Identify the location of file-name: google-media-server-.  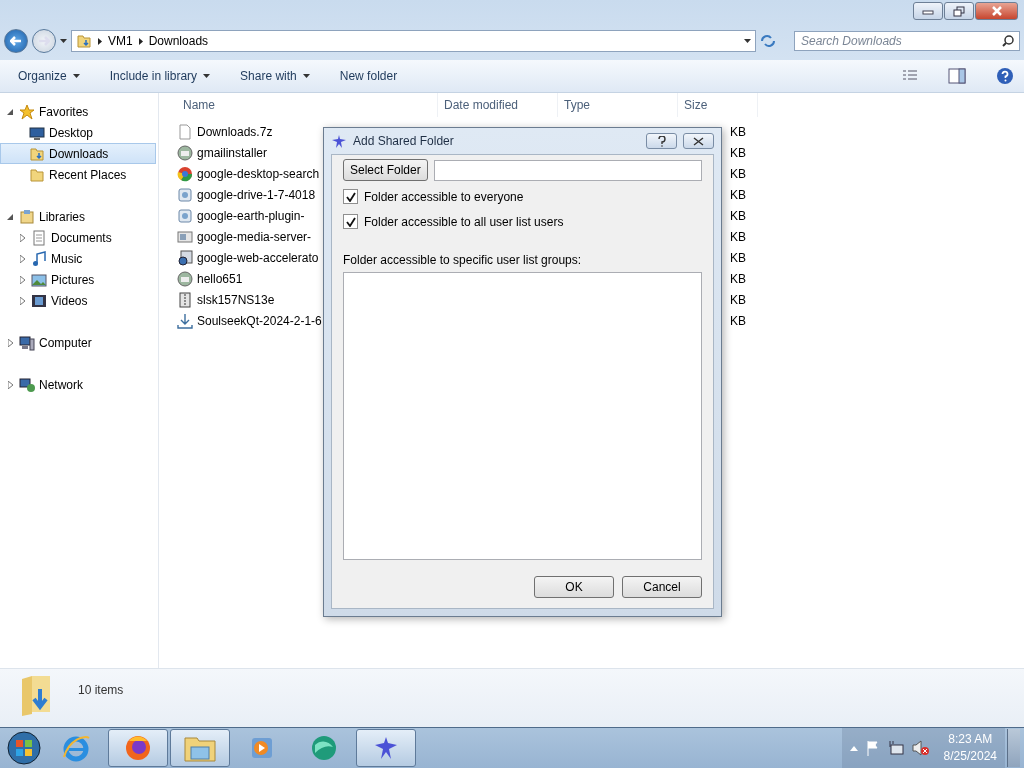
(254, 236).